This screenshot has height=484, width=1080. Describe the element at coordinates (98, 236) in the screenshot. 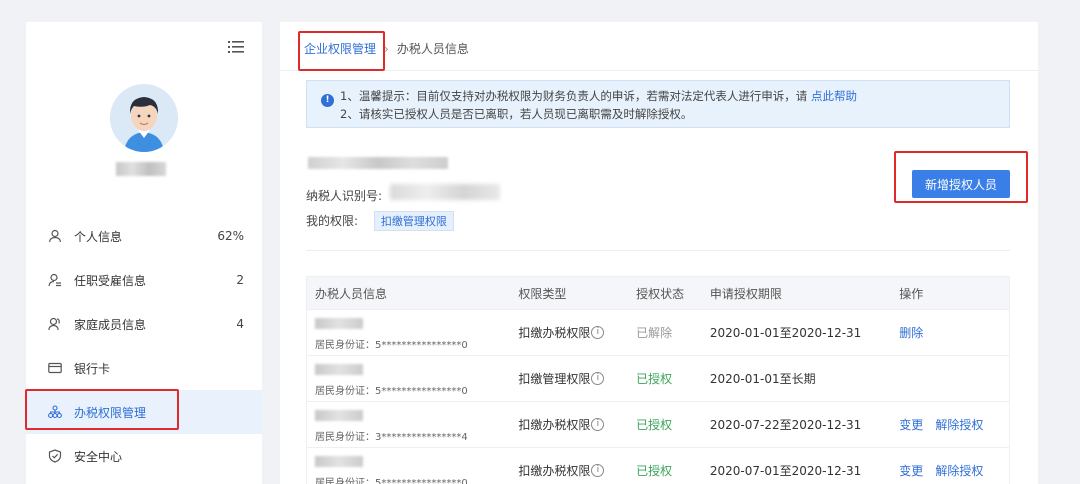

I see `sidebar-item-label: 个人信息` at that location.